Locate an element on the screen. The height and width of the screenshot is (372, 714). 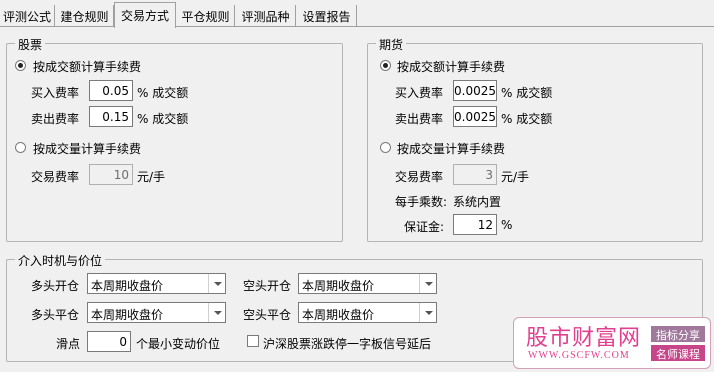
slippage-label: 滑点 is located at coordinates (68, 344).